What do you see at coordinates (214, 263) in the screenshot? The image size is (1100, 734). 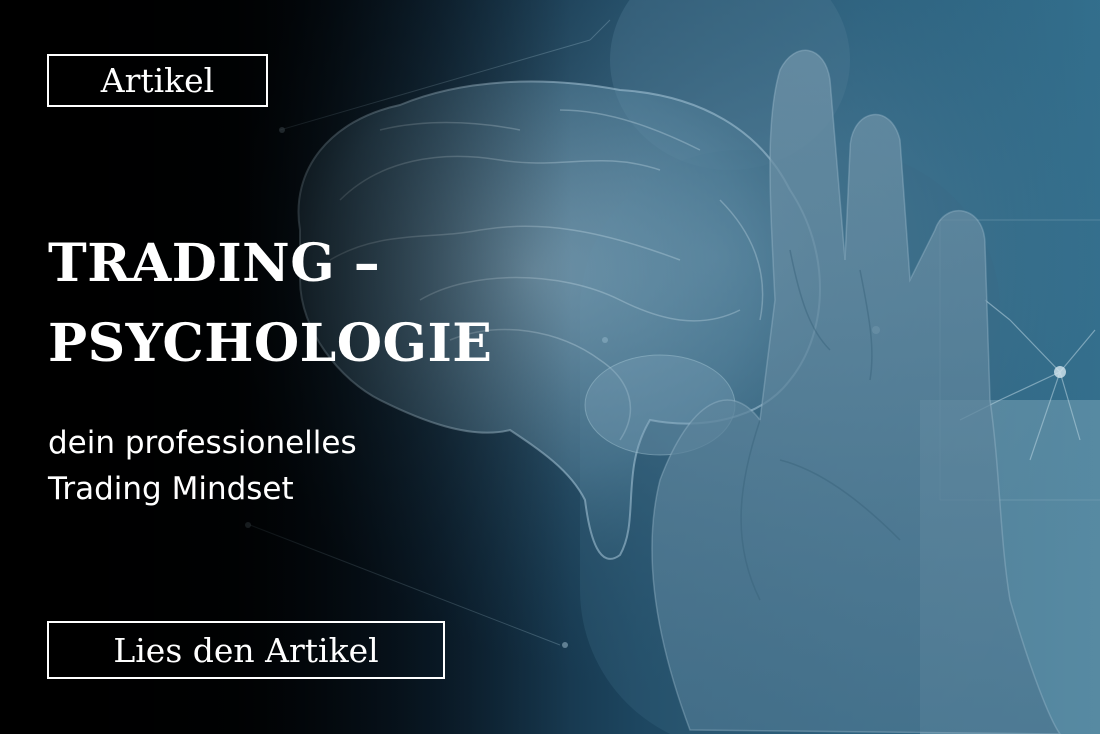 I see `banner-title-line-1: TRADING –` at bounding box center [214, 263].